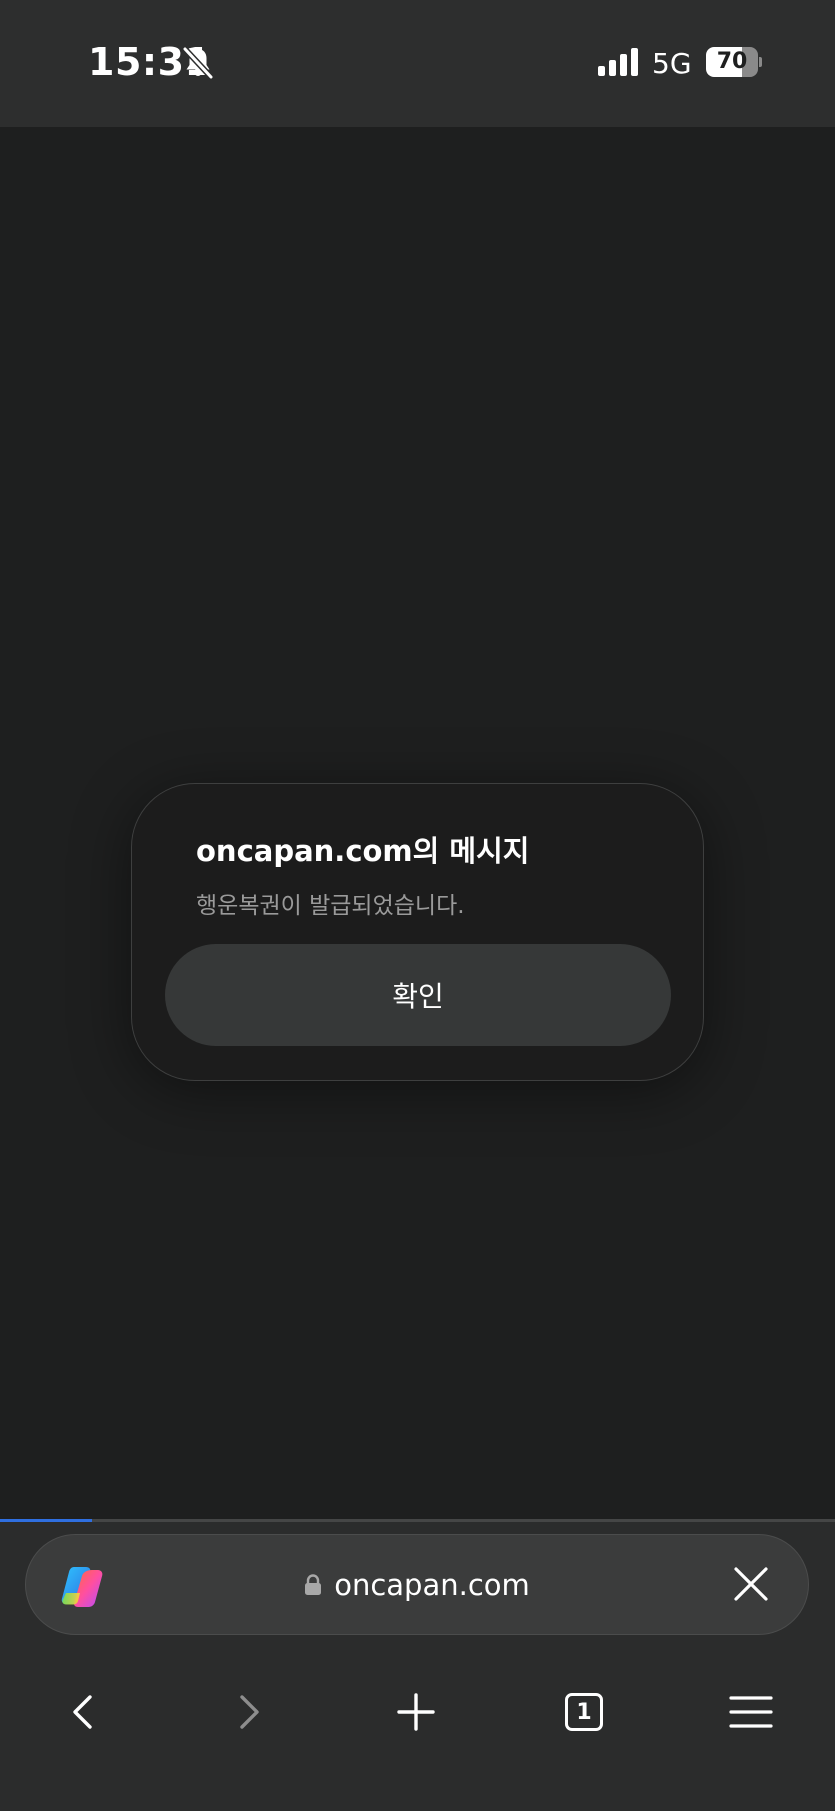 This screenshot has height=1811, width=835. Describe the element at coordinates (198, 63) in the screenshot. I see `bell-muted-icon` at that location.